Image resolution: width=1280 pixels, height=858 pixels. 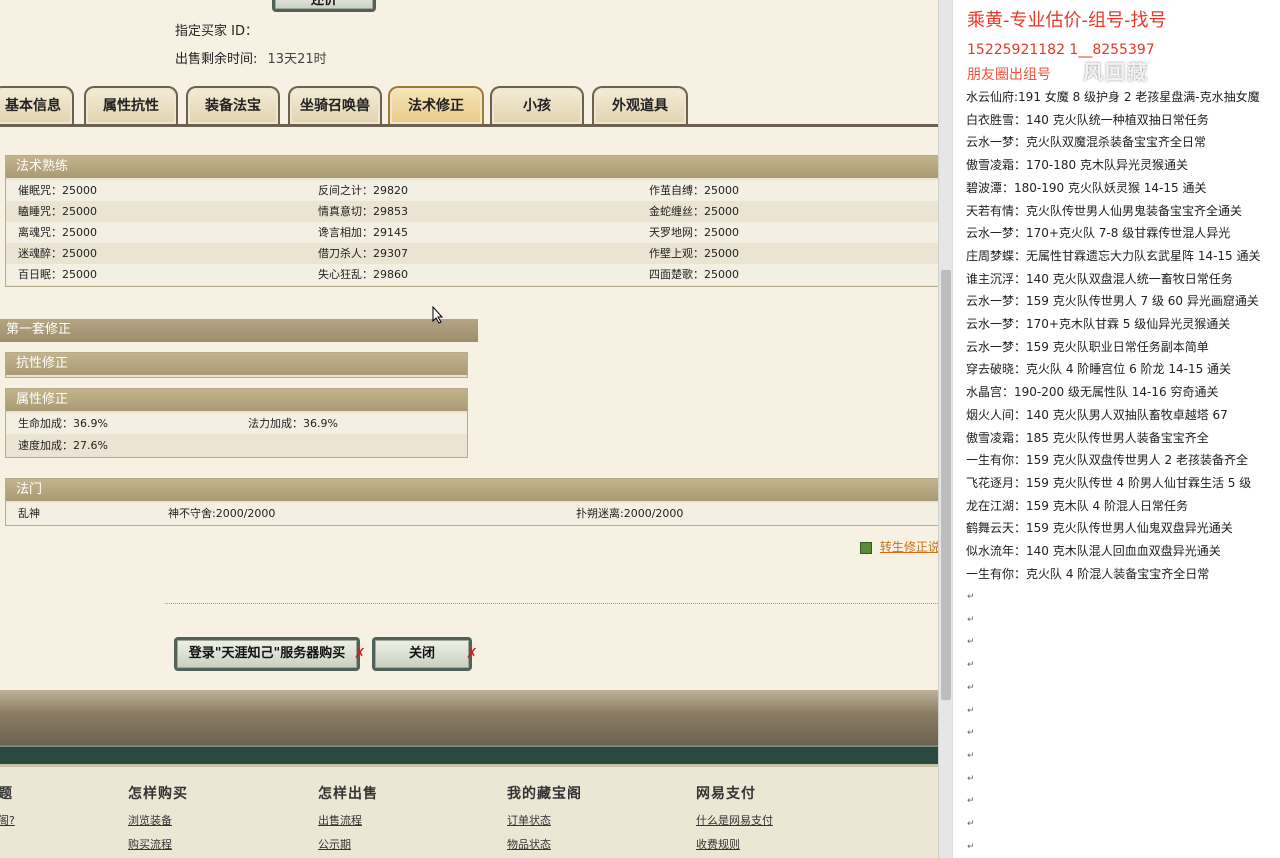 I want to click on vertical-scrollbar, so click(x=945, y=429).